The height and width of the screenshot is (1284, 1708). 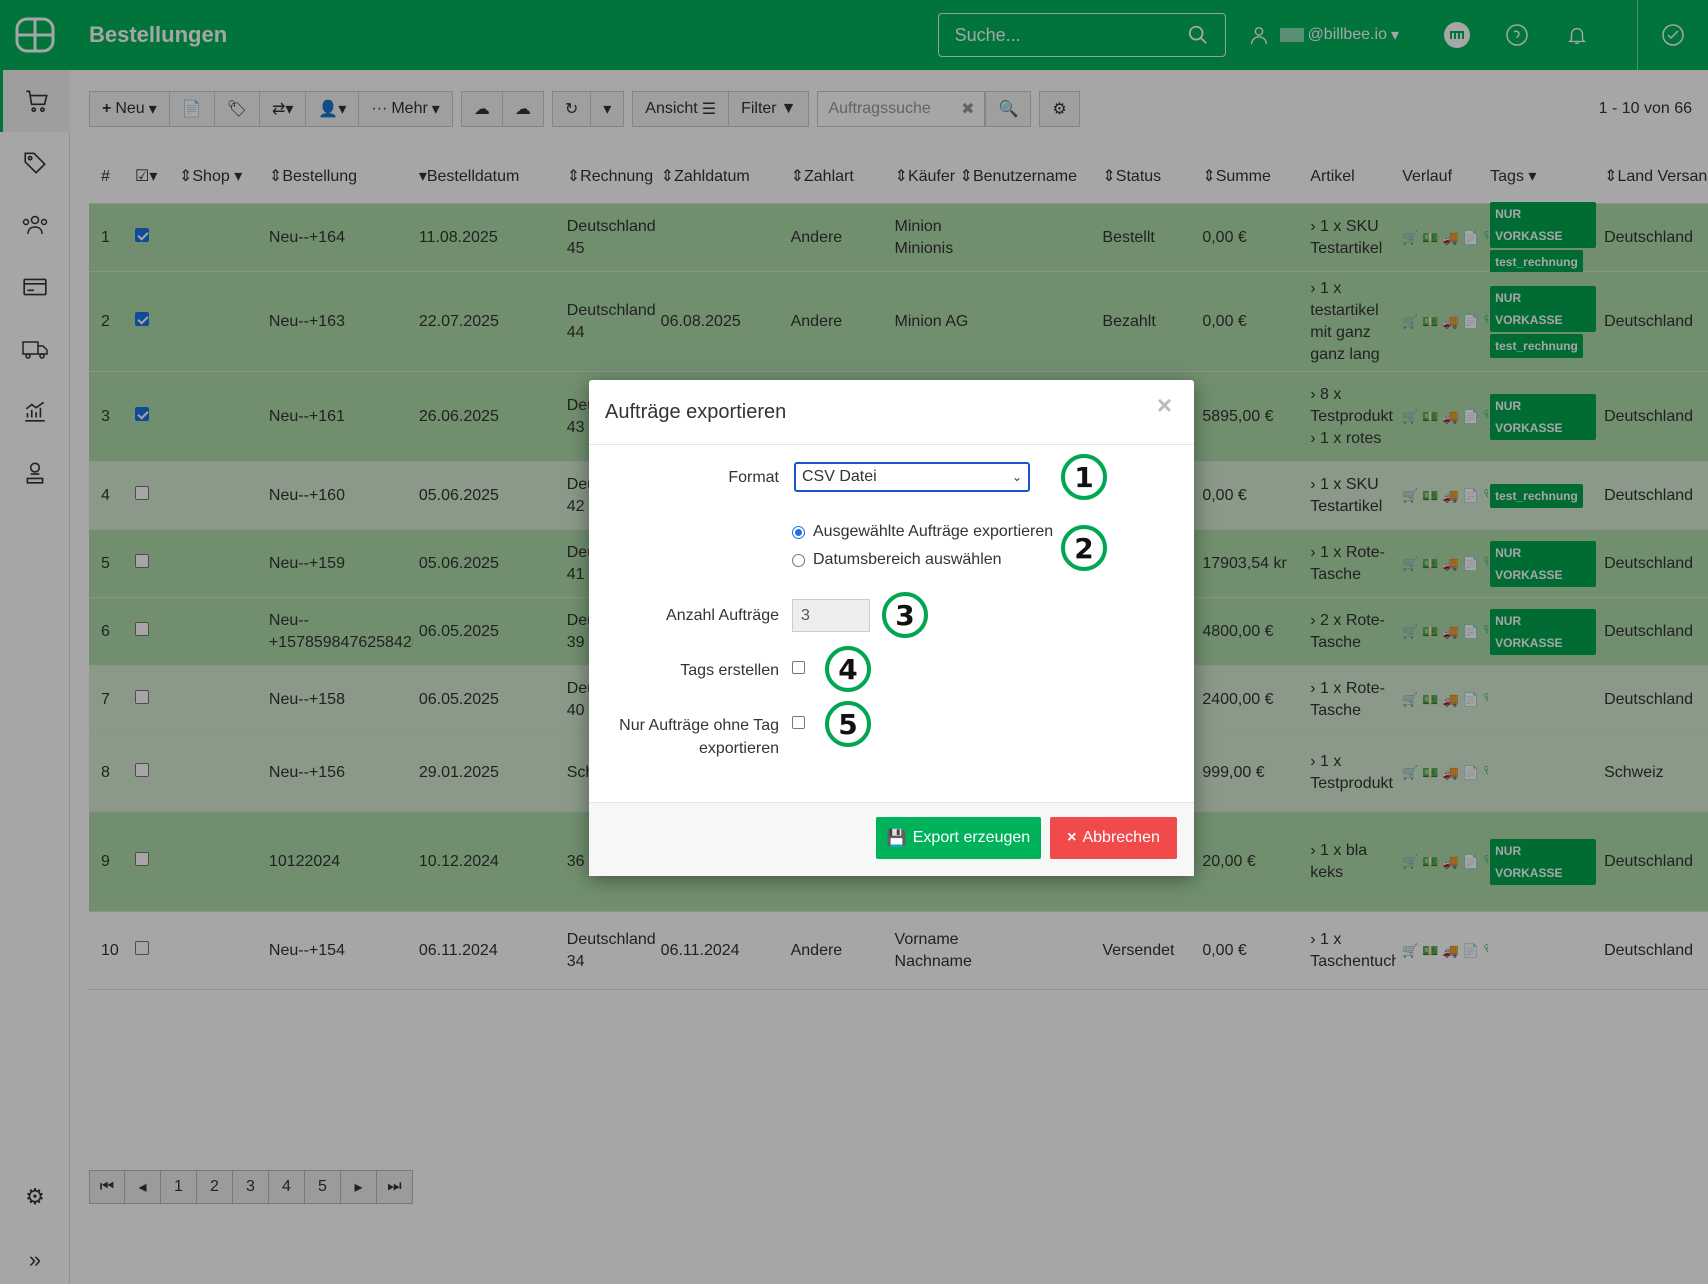 I want to click on step-badge-1: 1, so click(x=1084, y=477).